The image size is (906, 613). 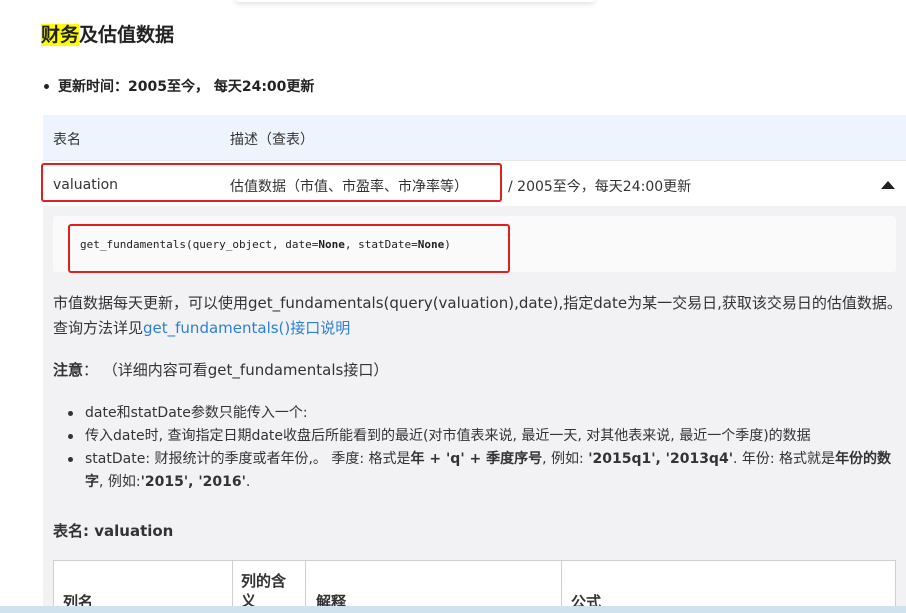 I want to click on api-doc-link: get_fundamentals()接口说明, so click(x=246, y=328).